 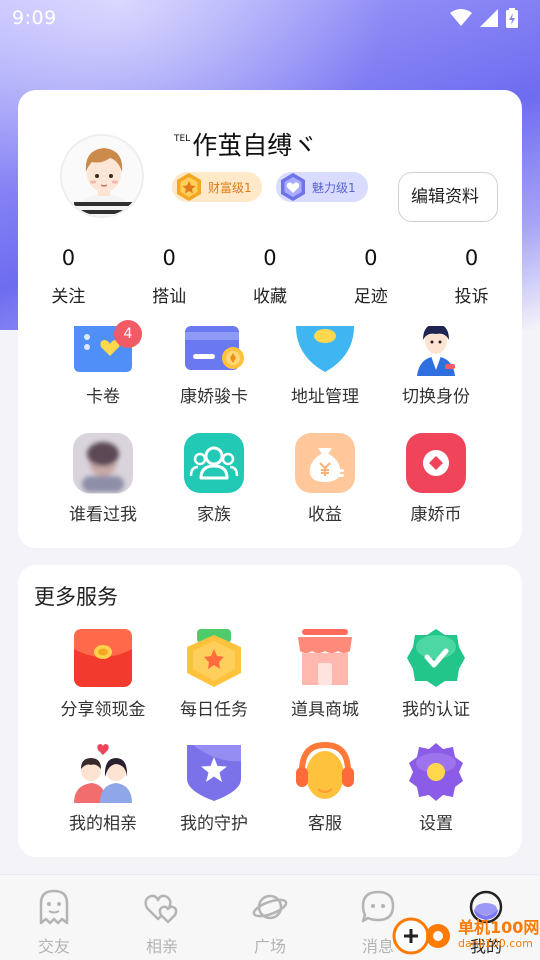 What do you see at coordinates (334, 187) in the screenshot?
I see `charm-level-text: 魅力级1` at bounding box center [334, 187].